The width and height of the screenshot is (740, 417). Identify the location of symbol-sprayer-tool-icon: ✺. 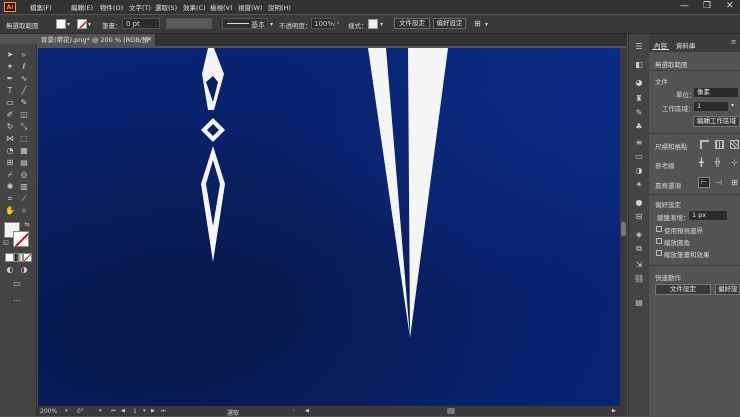
(10, 187).